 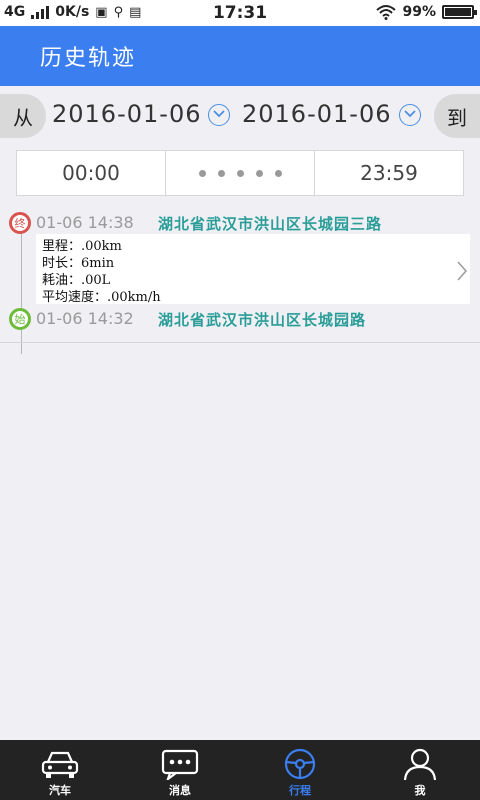 I want to click on nav-item-messages: 消息, so click(x=180, y=770).